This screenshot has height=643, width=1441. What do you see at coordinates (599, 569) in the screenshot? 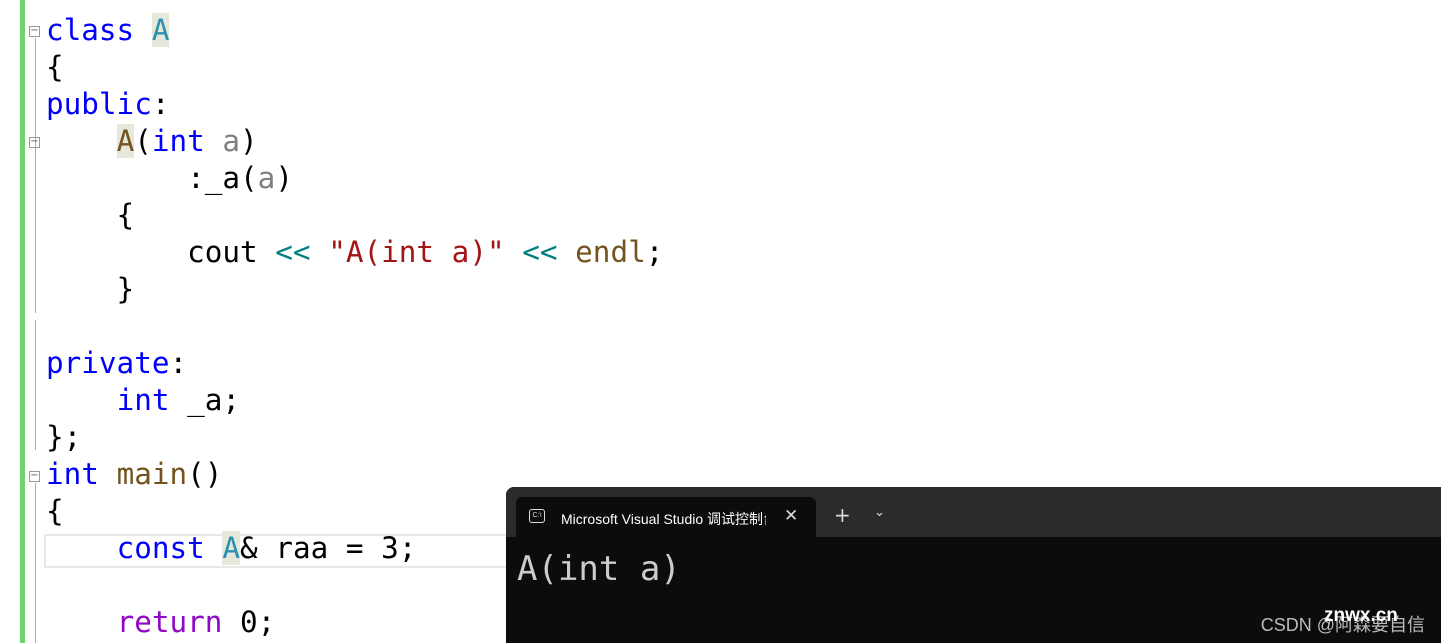
I see `terminal-output: A(int a)` at bounding box center [599, 569].